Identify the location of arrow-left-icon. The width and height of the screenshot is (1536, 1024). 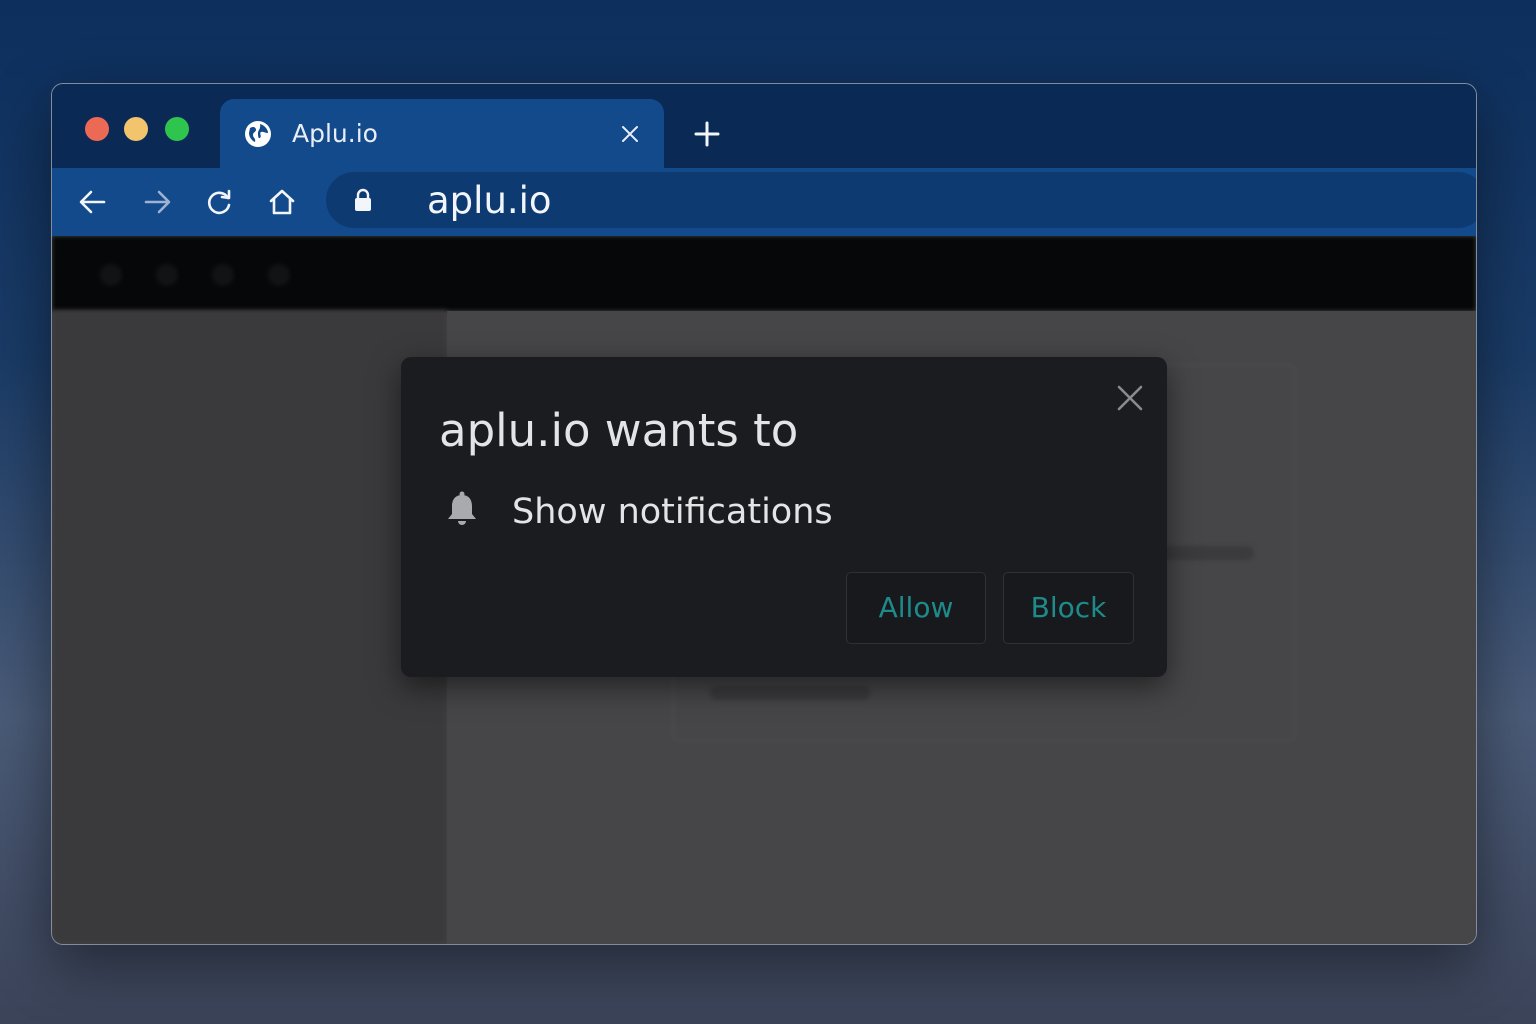
(93, 202).